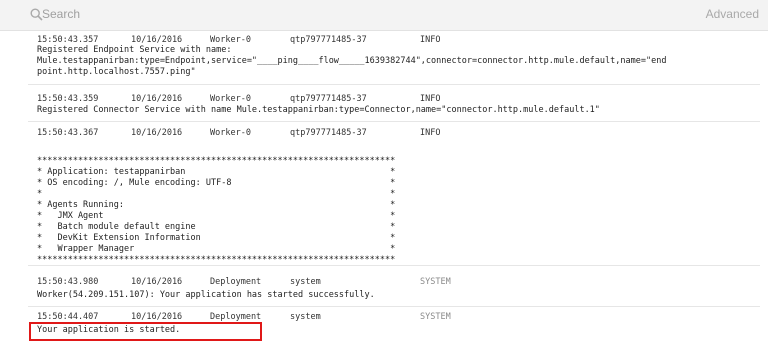 This screenshot has width=768, height=343. I want to click on search-bar: Search Advanced, so click(384, 15).